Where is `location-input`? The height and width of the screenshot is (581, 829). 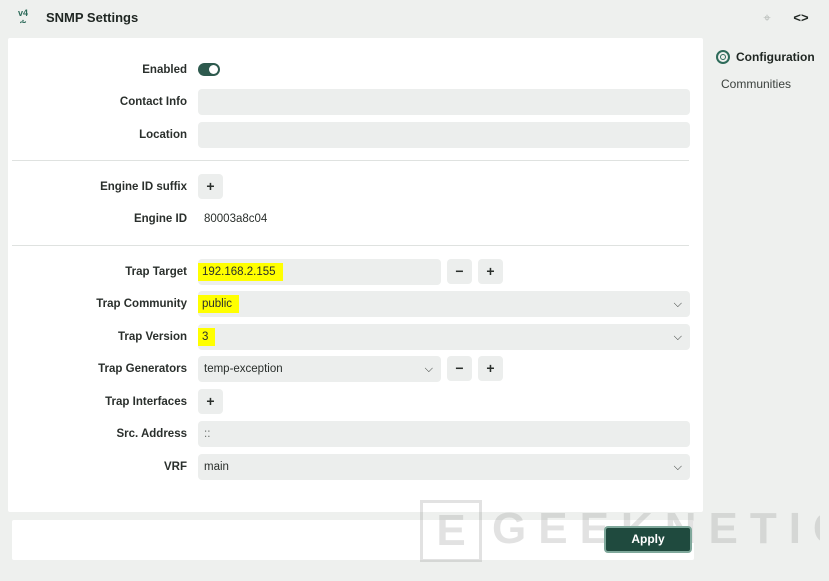
location-input is located at coordinates (444, 135).